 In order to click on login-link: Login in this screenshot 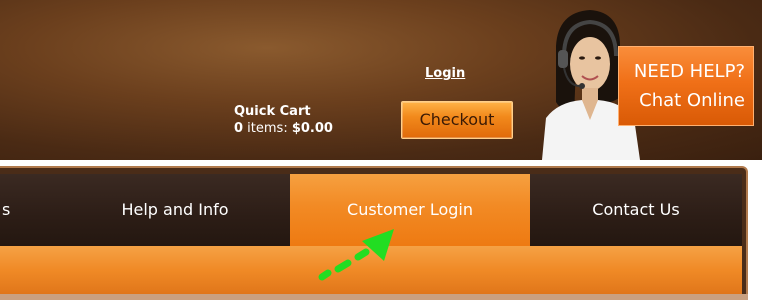, I will do `click(445, 73)`.